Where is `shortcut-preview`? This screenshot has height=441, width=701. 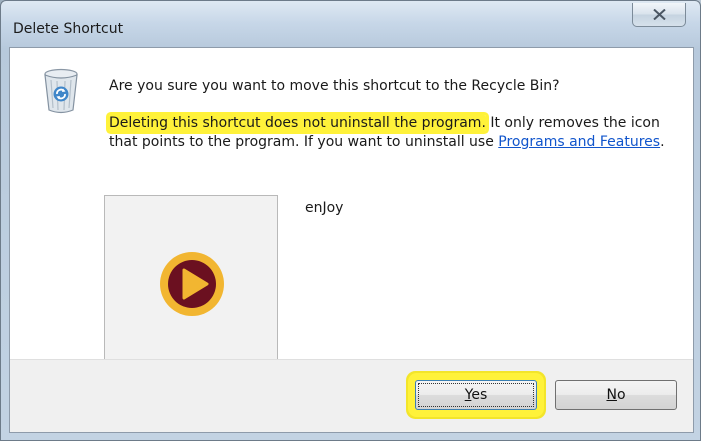
shortcut-preview is located at coordinates (191, 278).